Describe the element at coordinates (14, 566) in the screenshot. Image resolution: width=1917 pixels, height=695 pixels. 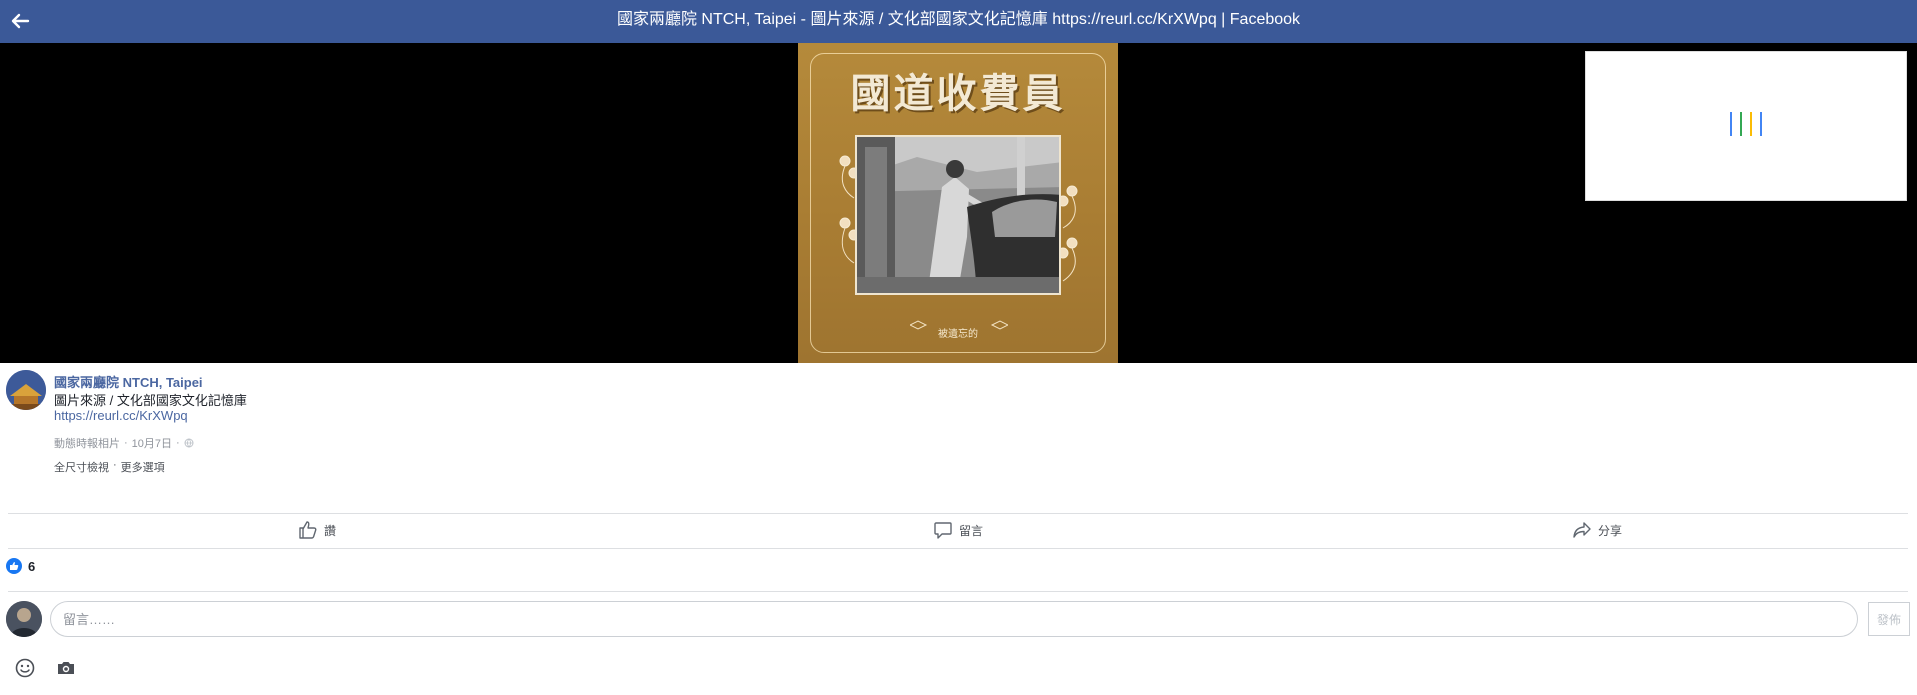
I see `like-icon` at that location.